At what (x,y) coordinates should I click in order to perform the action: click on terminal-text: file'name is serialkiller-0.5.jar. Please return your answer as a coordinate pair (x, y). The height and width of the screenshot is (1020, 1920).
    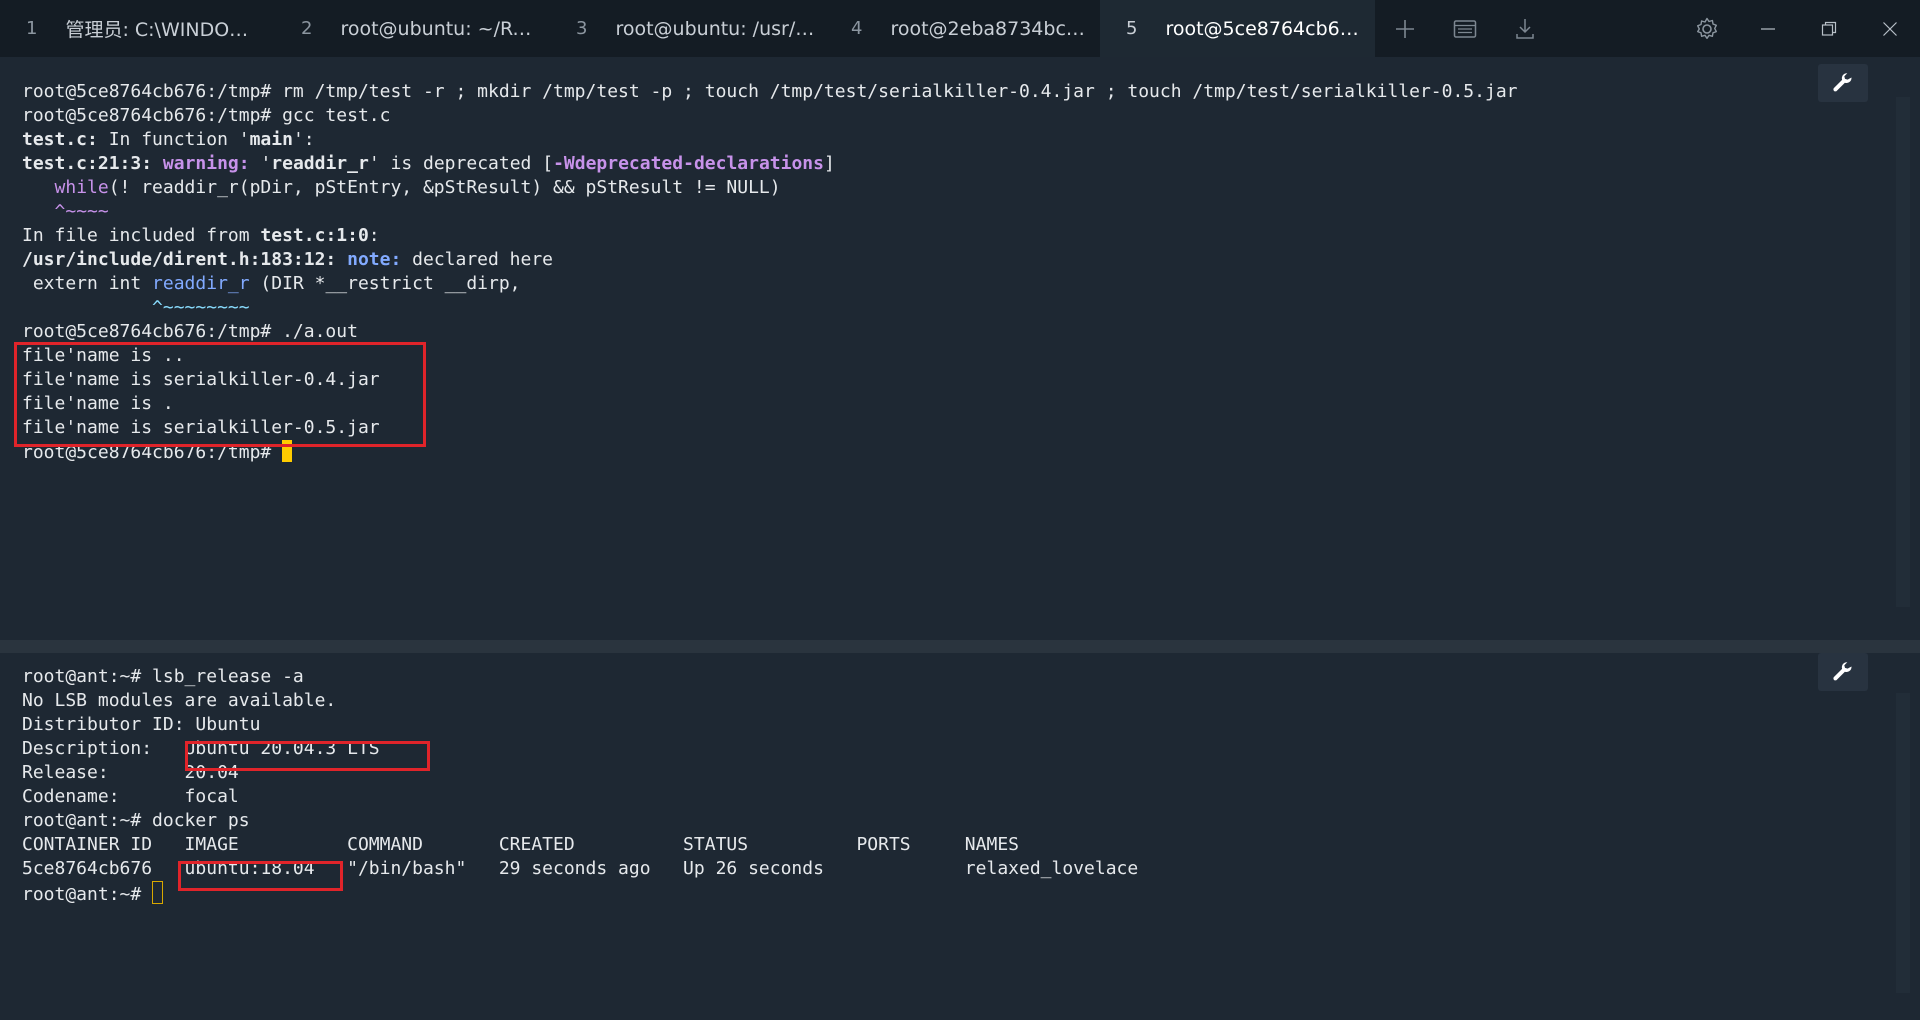
    Looking at the image, I should click on (201, 427).